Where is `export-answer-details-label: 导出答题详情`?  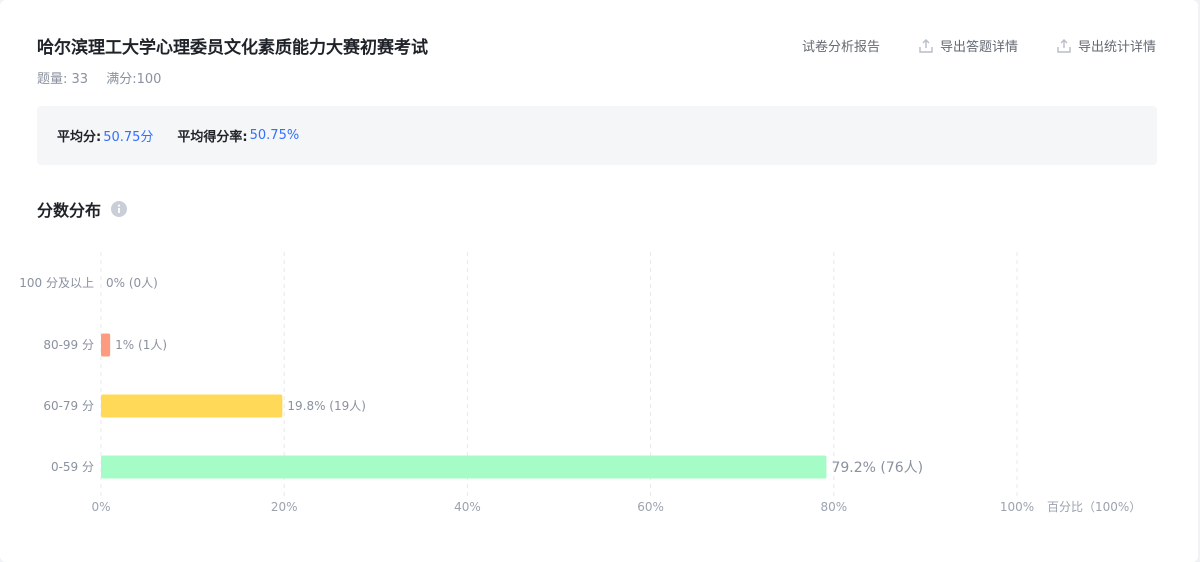 export-answer-details-label: 导出答题详情 is located at coordinates (978, 47).